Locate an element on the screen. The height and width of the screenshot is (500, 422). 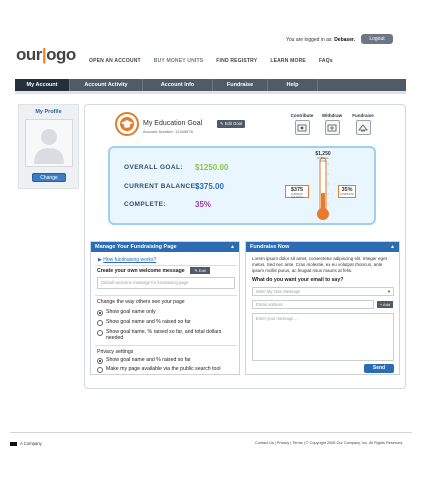
thermometer-percent-caption: COMPLETE is located at coordinates (347, 194).